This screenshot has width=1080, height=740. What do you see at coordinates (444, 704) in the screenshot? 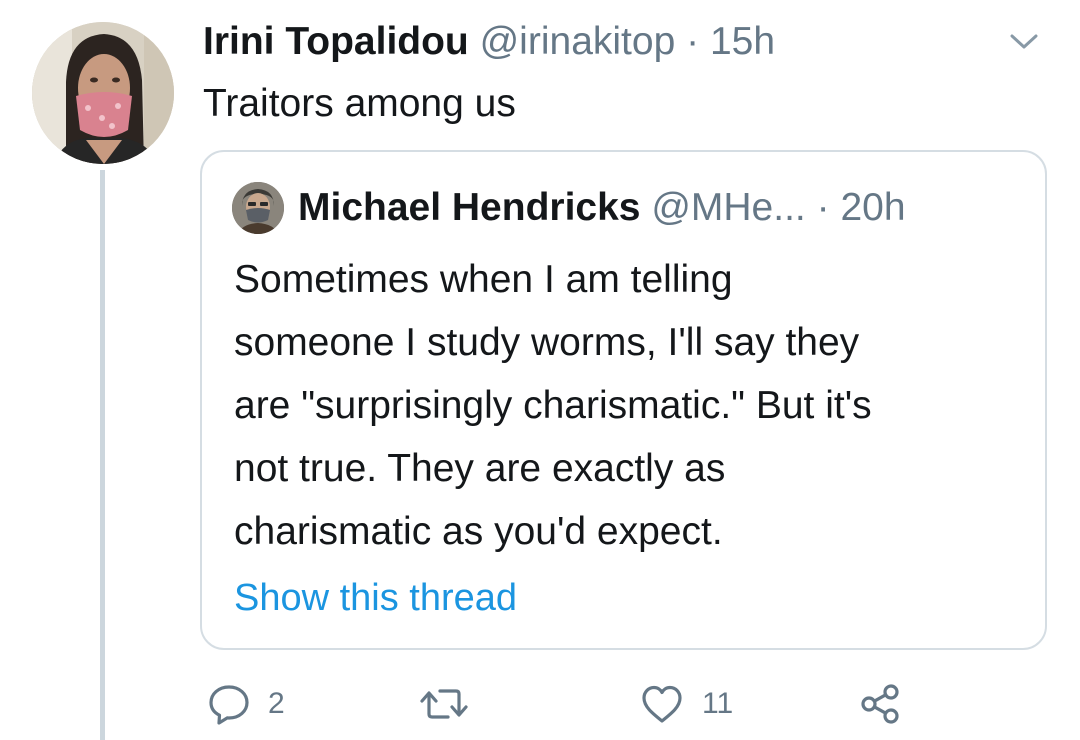
I see `retweet-icon` at bounding box center [444, 704].